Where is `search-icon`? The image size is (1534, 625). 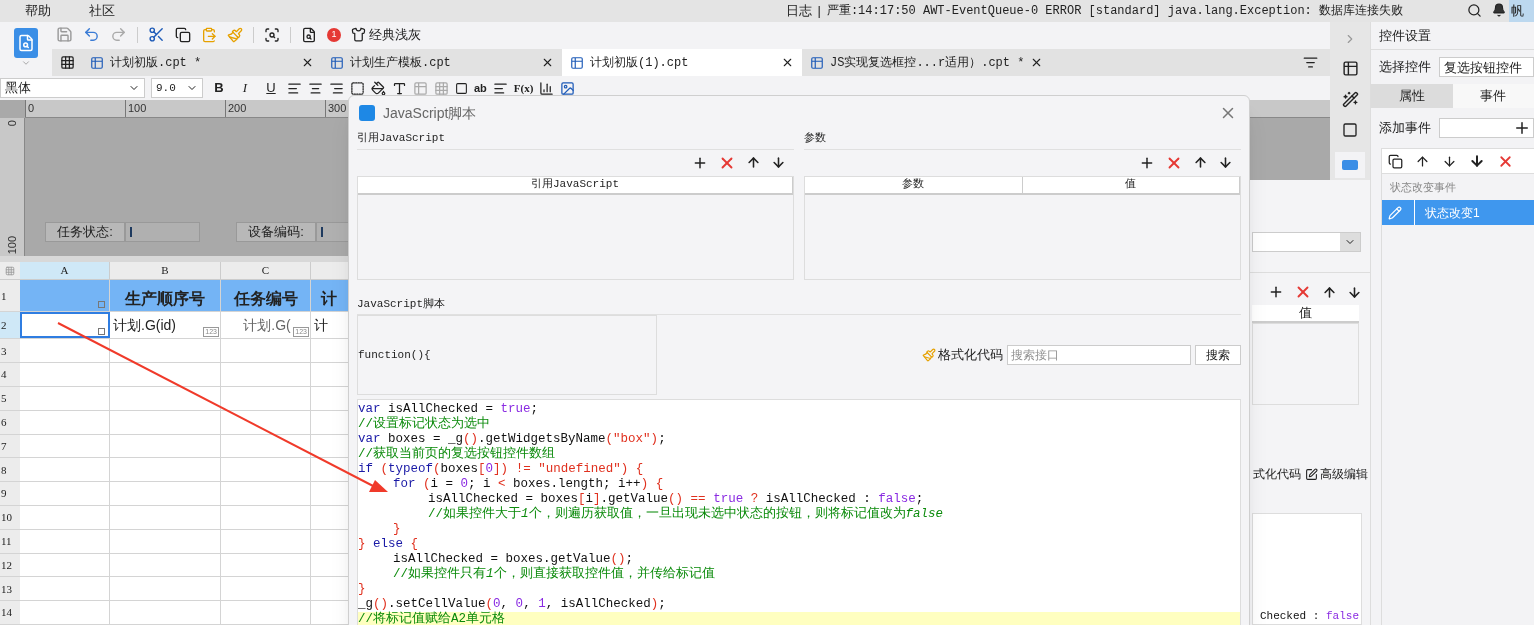
search-icon is located at coordinates (1474, 10).